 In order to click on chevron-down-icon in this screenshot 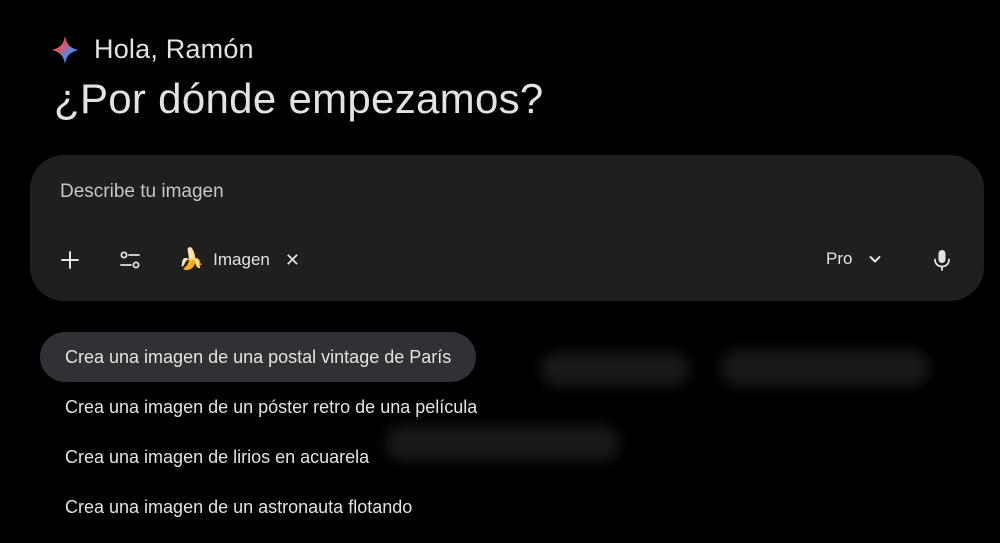, I will do `click(875, 259)`.